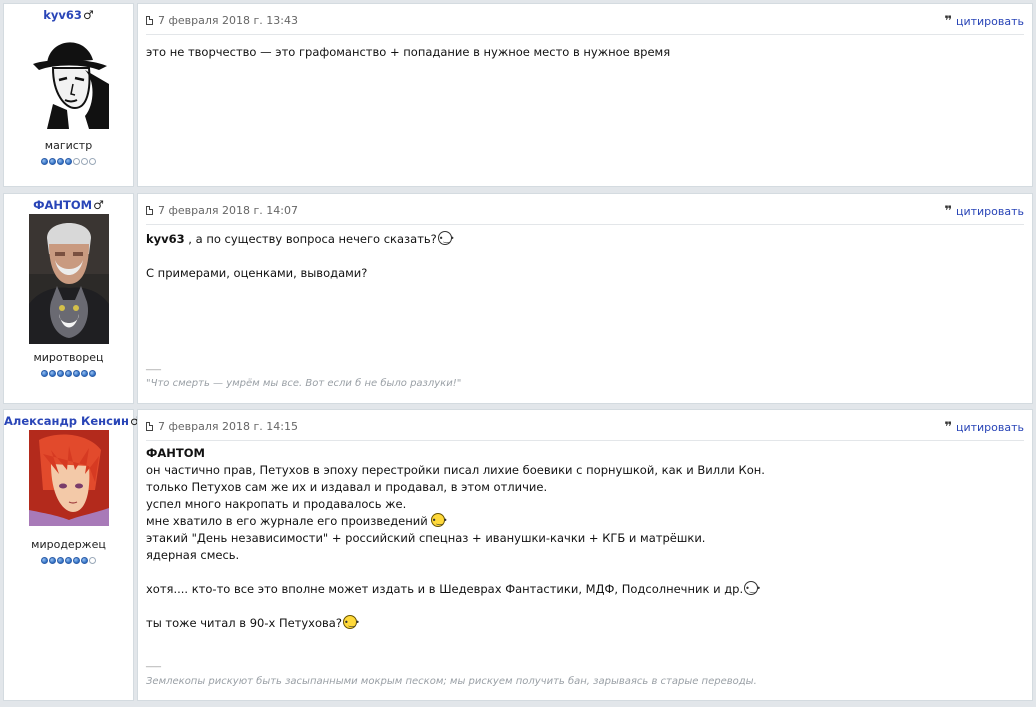 The height and width of the screenshot is (707, 1036). Describe the element at coordinates (228, 20) in the screenshot. I see `post-date: 7 февраля 2018 г. 13:43` at that location.